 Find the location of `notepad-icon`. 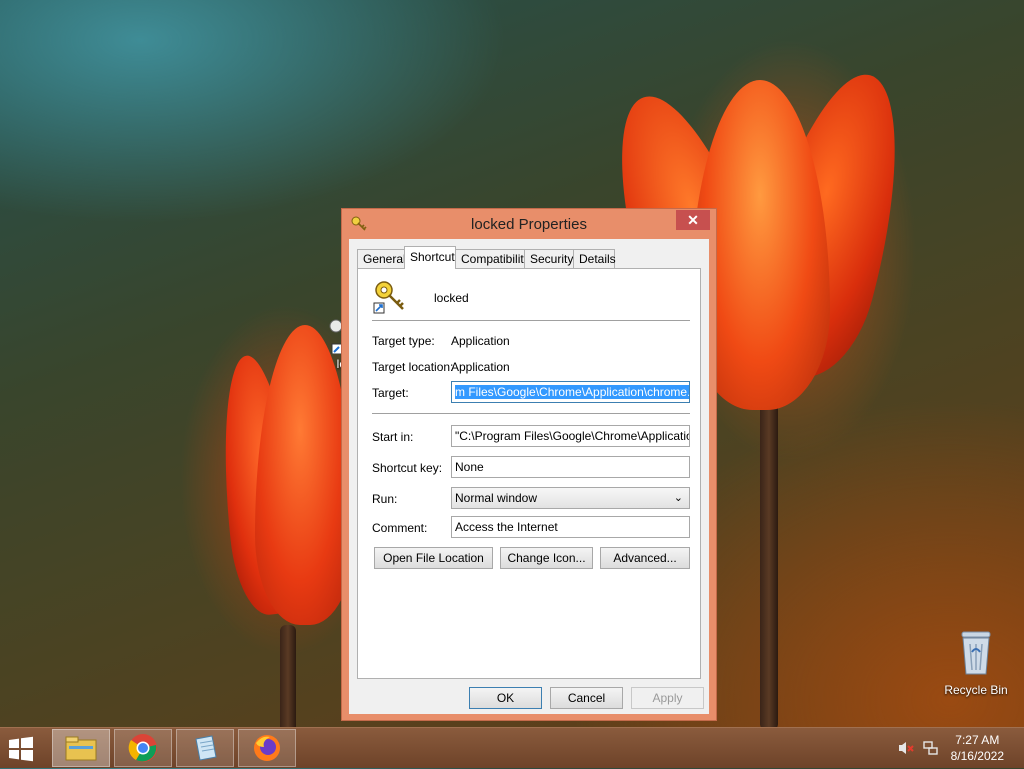

notepad-icon is located at coordinates (206, 748).